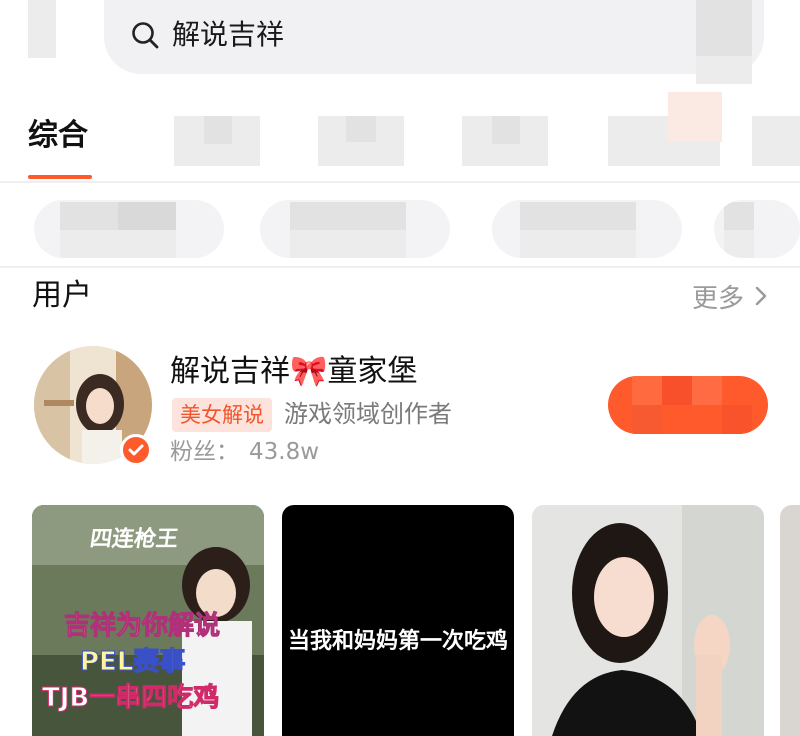  What do you see at coordinates (688, 405) in the screenshot?
I see `follow-button` at bounding box center [688, 405].